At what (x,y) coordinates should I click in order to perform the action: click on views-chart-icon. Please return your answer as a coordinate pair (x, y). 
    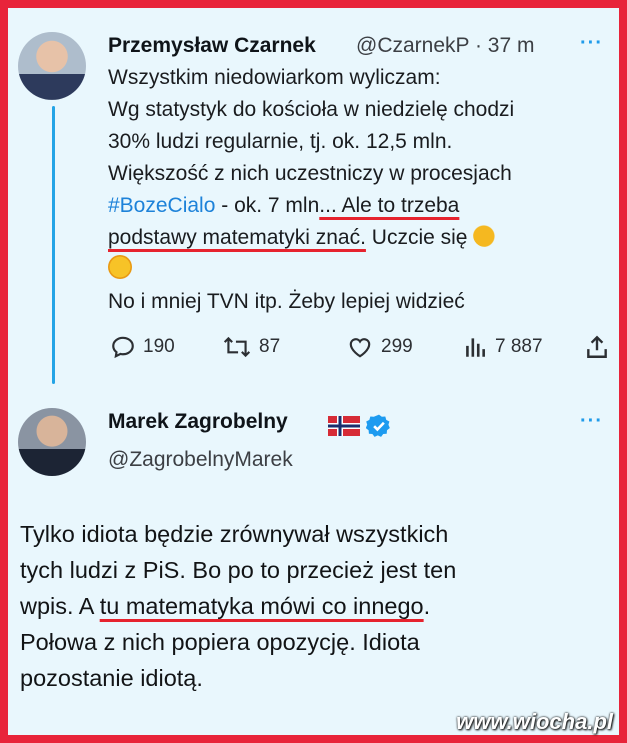
    Looking at the image, I should click on (475, 347).